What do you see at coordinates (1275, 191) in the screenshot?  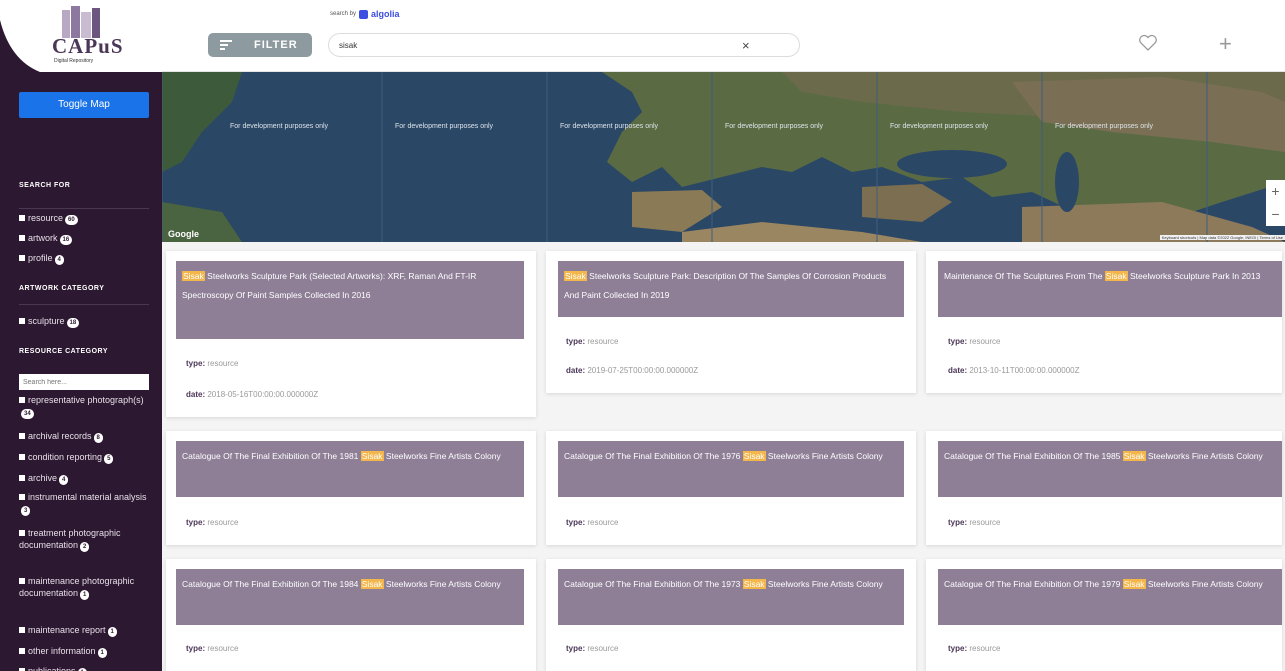 I see `zoom-in-button: +` at bounding box center [1275, 191].